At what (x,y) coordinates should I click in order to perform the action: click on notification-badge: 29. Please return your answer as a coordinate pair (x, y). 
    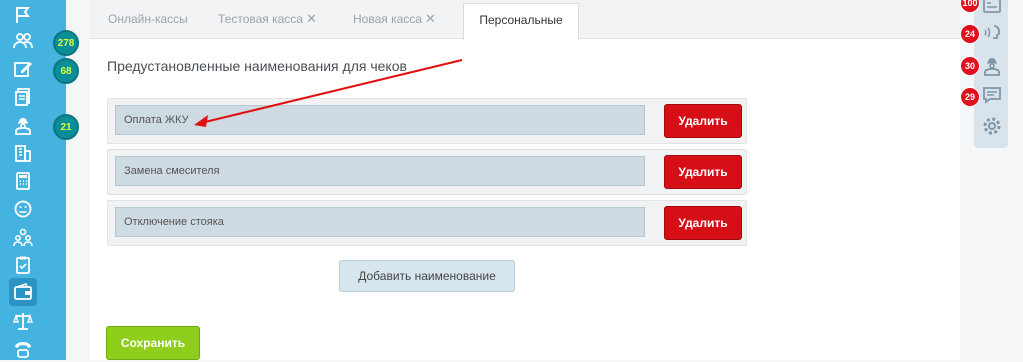
    Looking at the image, I should click on (970, 97).